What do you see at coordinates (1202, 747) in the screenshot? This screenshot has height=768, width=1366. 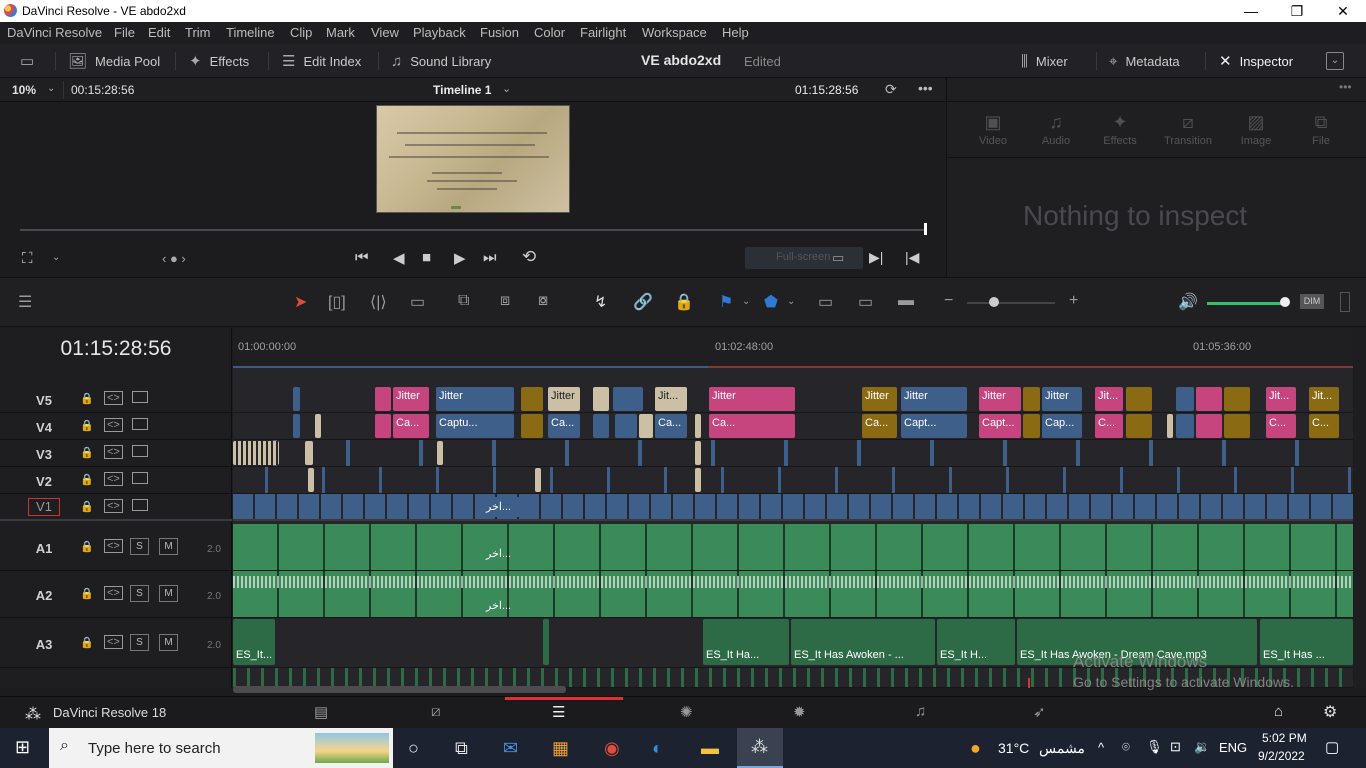 I see `volume-icon: 🔉` at bounding box center [1202, 747].